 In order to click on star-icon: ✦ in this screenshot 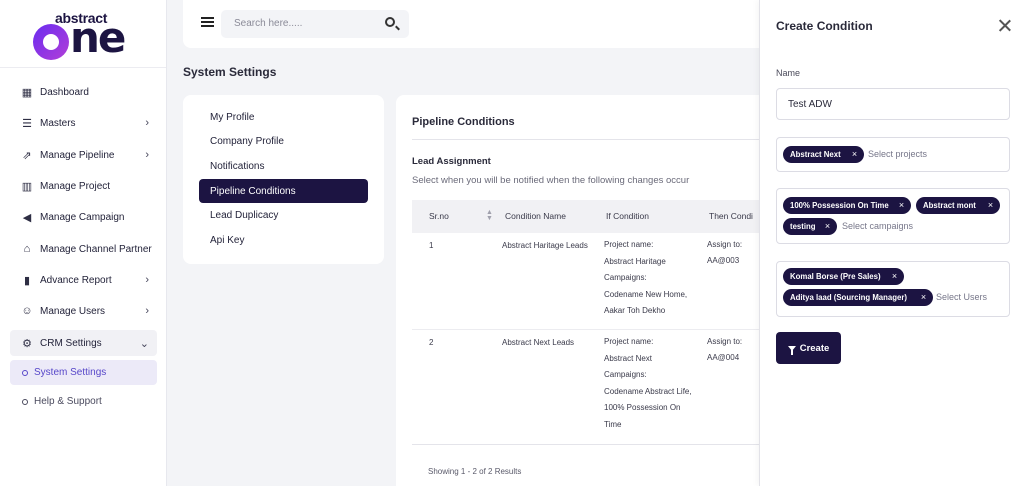, I will do `click(49, 42)`.